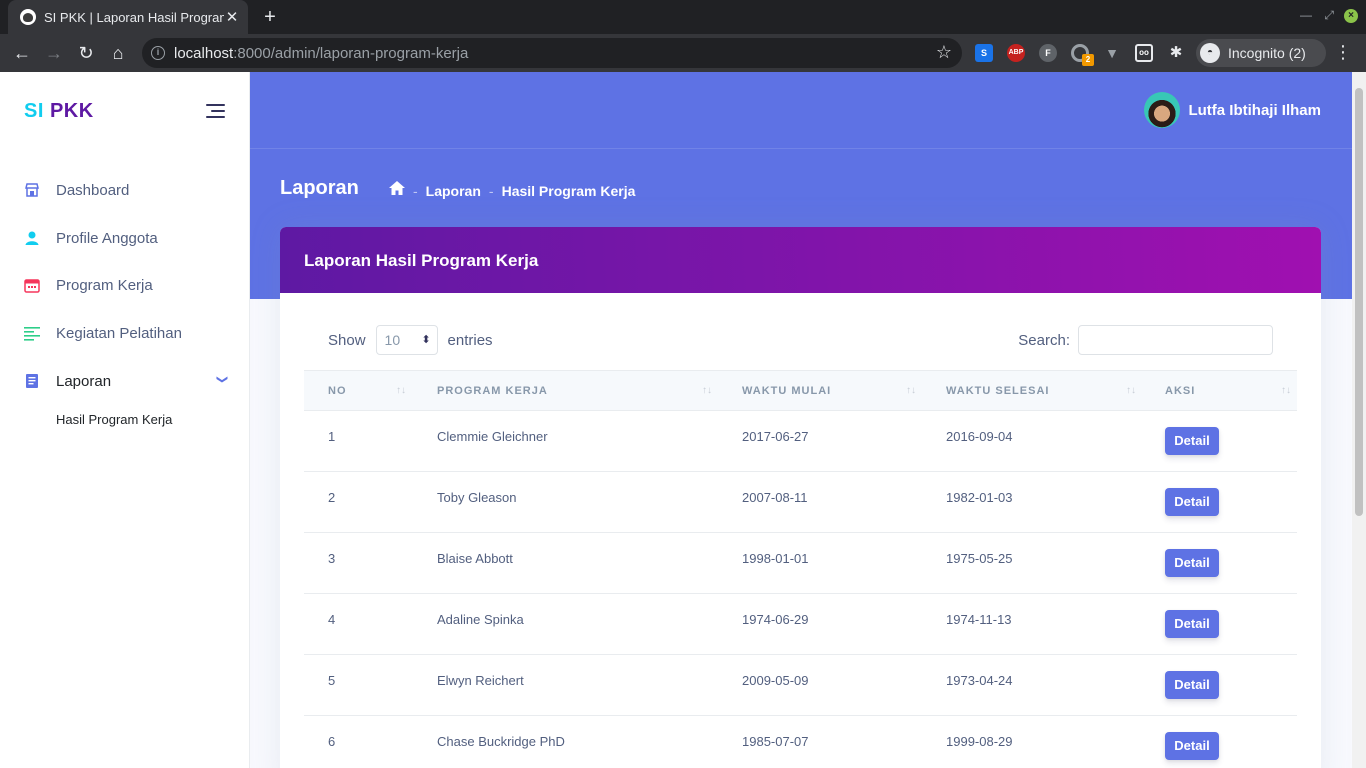 The width and height of the screenshot is (1366, 768). What do you see at coordinates (32, 333) in the screenshot?
I see `align-left-icon` at bounding box center [32, 333].